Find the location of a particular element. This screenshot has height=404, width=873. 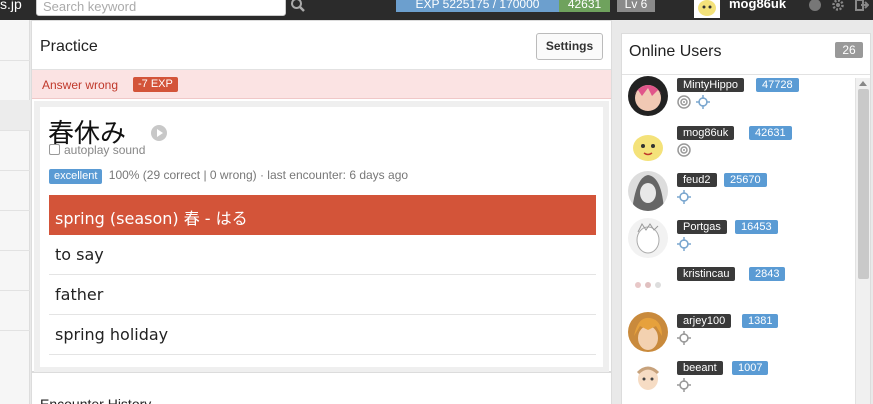

user-name: kristincau is located at coordinates (706, 274).